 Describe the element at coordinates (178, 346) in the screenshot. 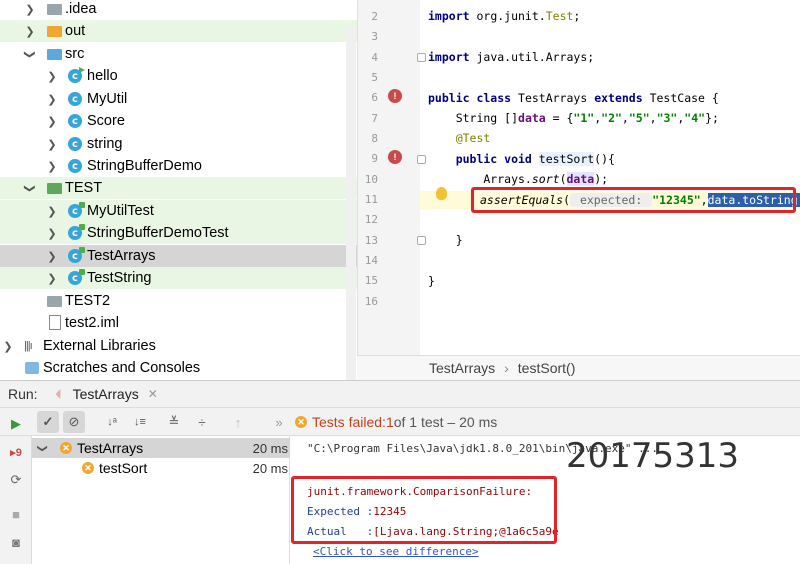

I see `tree-item-external-libraries: ❯ |||ı External Libraries` at that location.